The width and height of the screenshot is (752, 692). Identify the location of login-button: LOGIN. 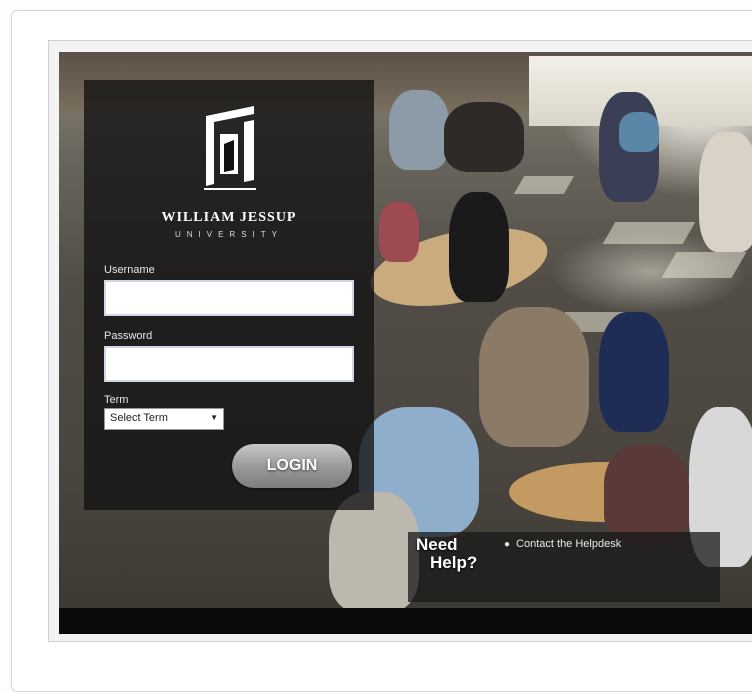
(292, 466).